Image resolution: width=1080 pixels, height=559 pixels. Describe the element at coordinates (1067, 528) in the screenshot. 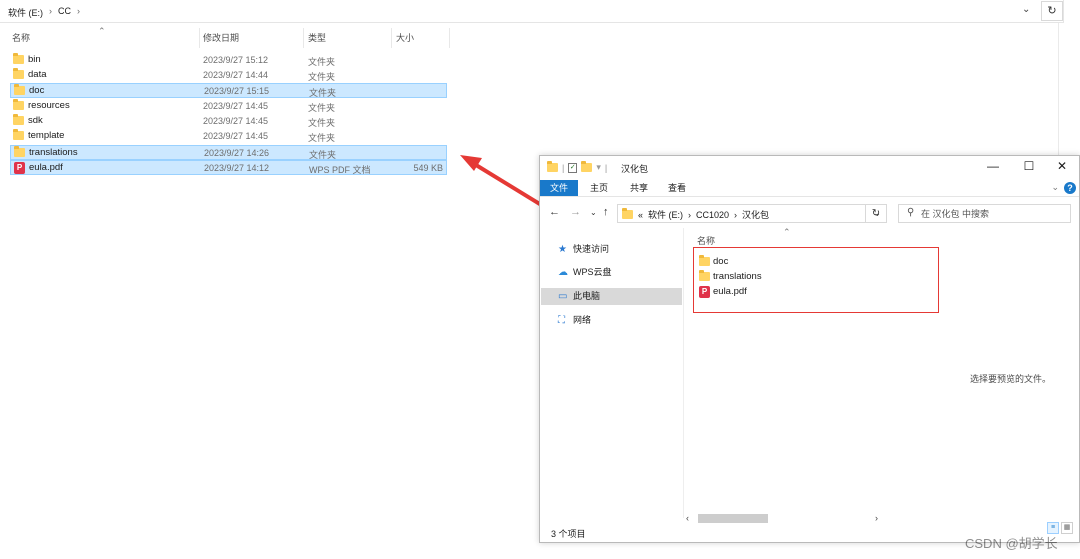

I see `large-icons-view-icon: ▦` at that location.